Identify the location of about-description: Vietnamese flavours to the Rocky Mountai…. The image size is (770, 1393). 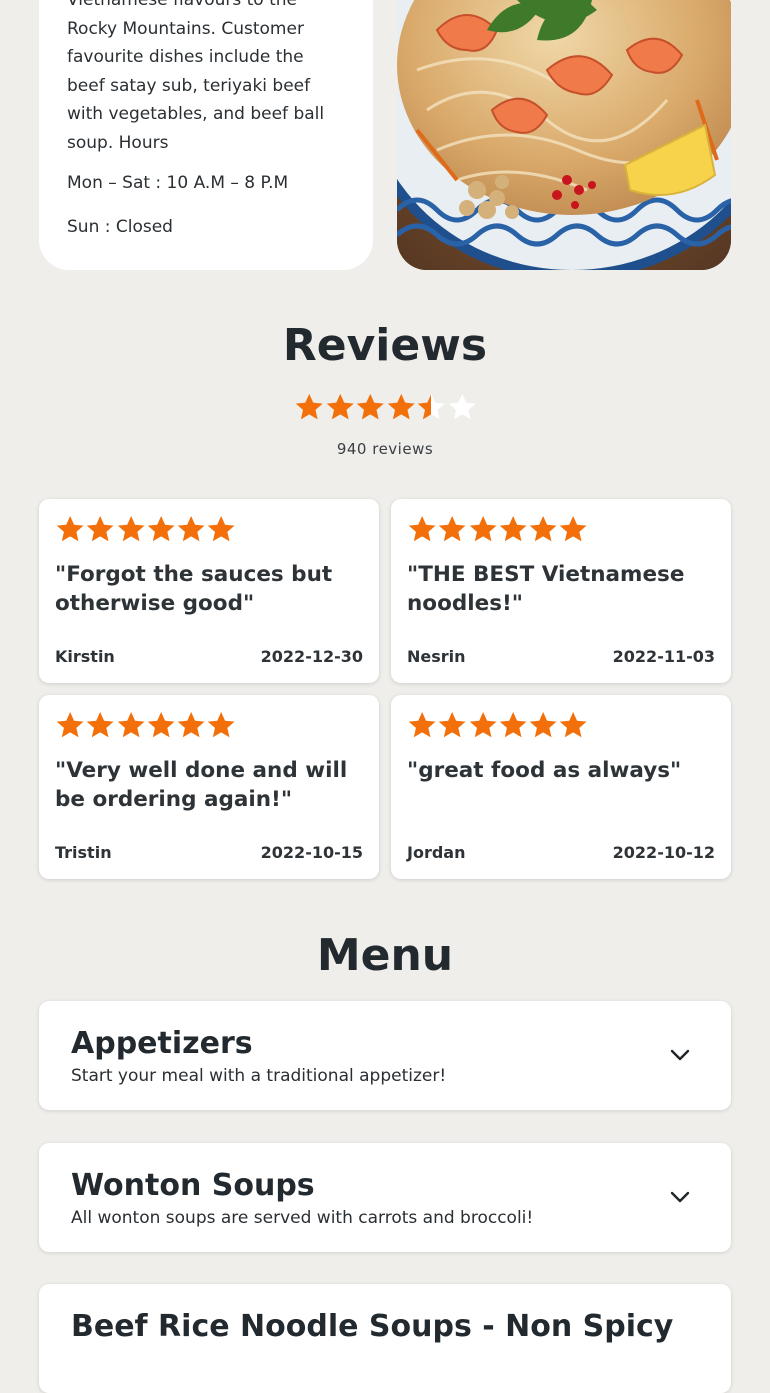
(196, 76).